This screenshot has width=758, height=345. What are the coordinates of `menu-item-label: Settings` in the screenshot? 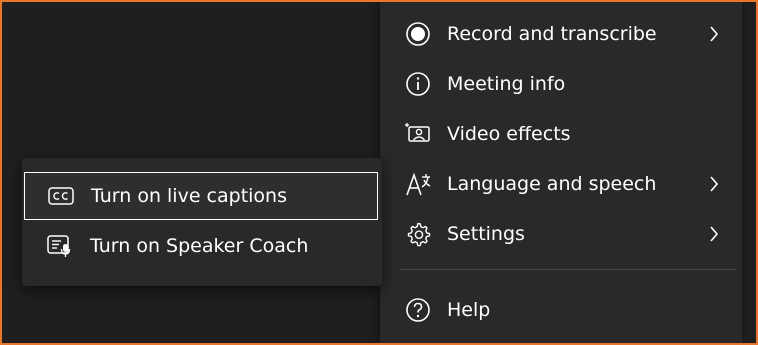 It's located at (486, 234).